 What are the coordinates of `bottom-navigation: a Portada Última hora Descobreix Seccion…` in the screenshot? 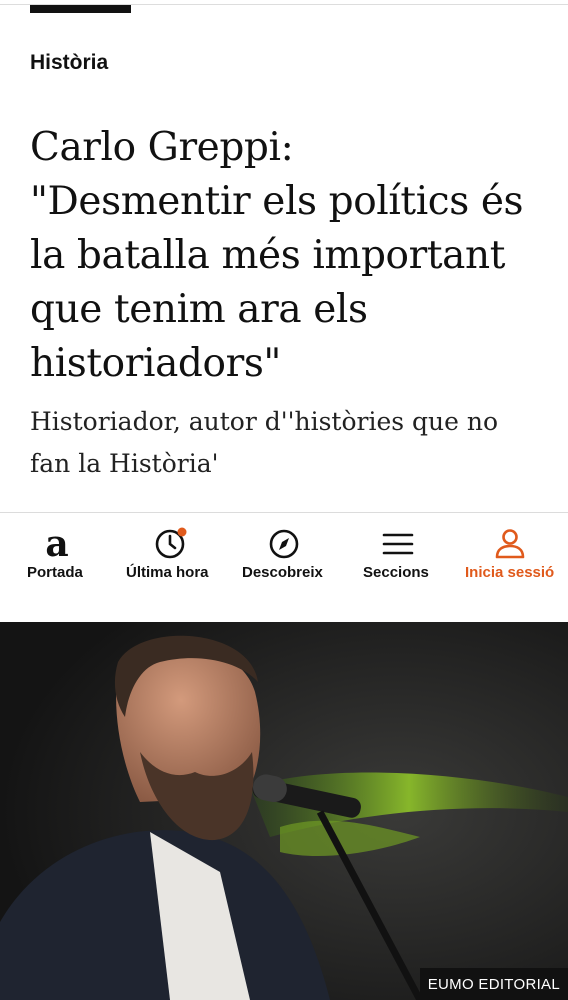 It's located at (284, 556).